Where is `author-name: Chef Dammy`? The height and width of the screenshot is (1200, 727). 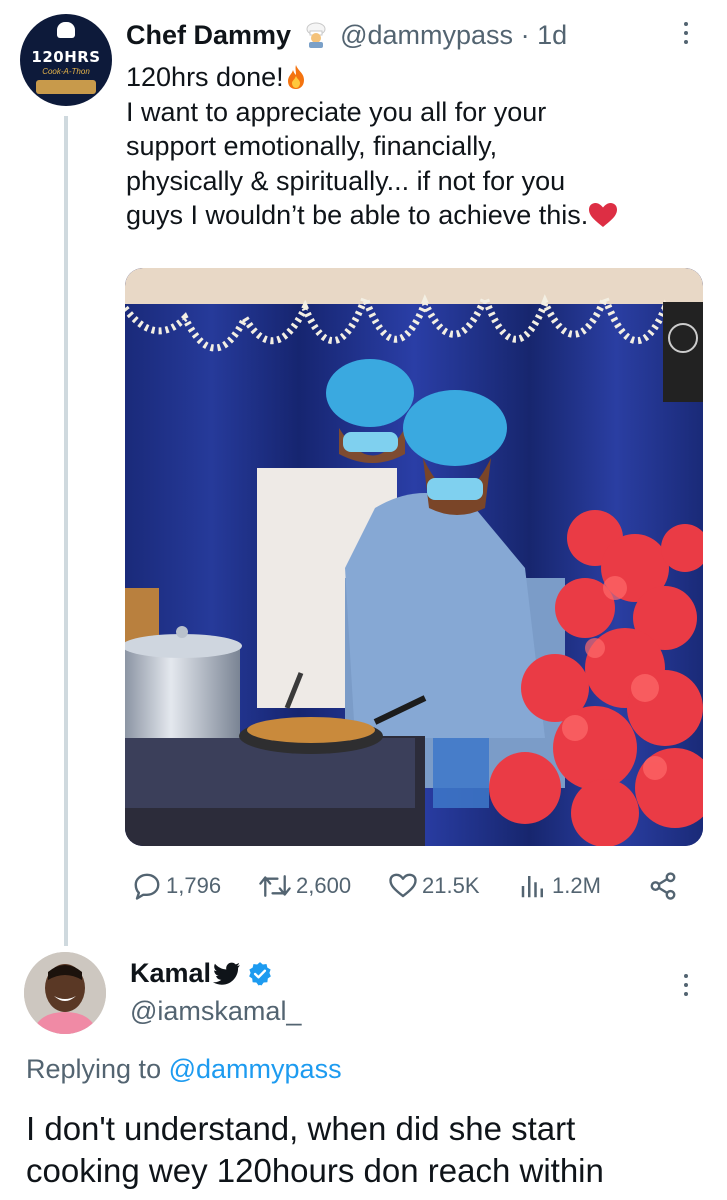
author-name: Chef Dammy is located at coordinates (208, 35).